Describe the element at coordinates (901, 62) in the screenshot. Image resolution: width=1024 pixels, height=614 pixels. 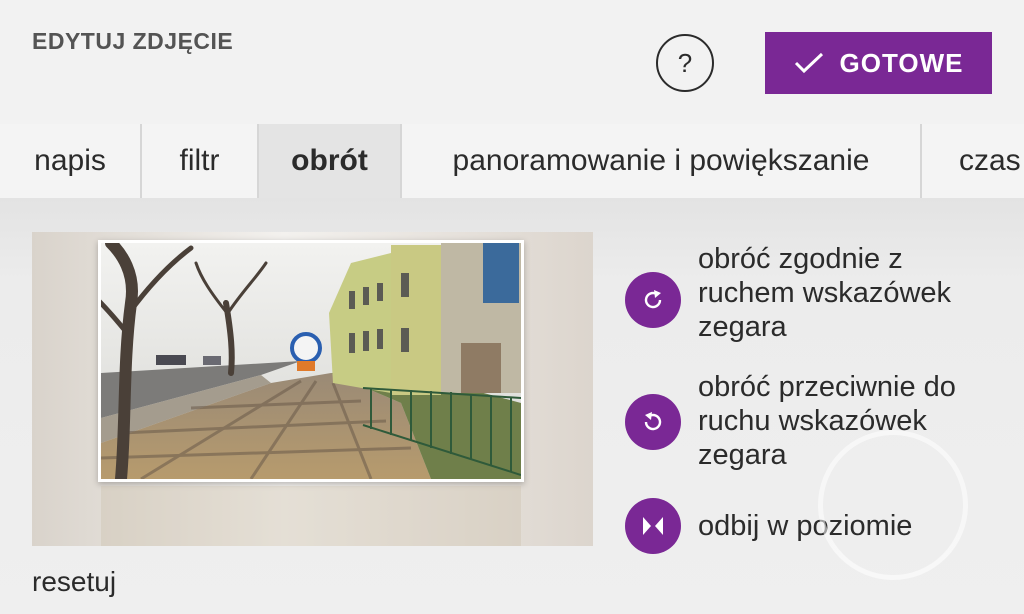
I see `done-button-label: GOTOWE` at that location.